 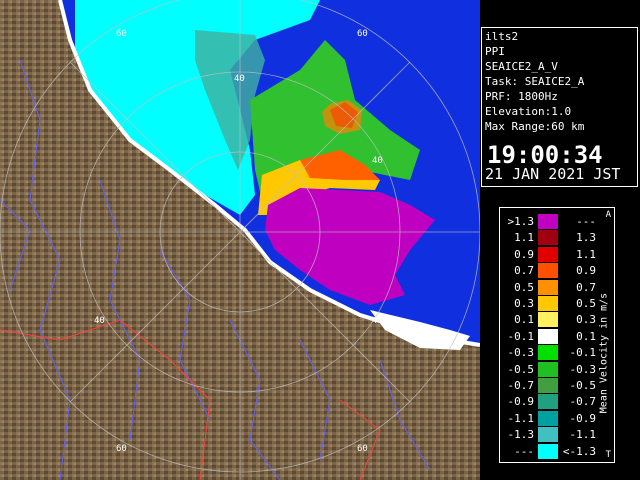 What do you see at coordinates (521, 221) in the screenshot?
I see `legend-low-value: >1.3` at bounding box center [521, 221].